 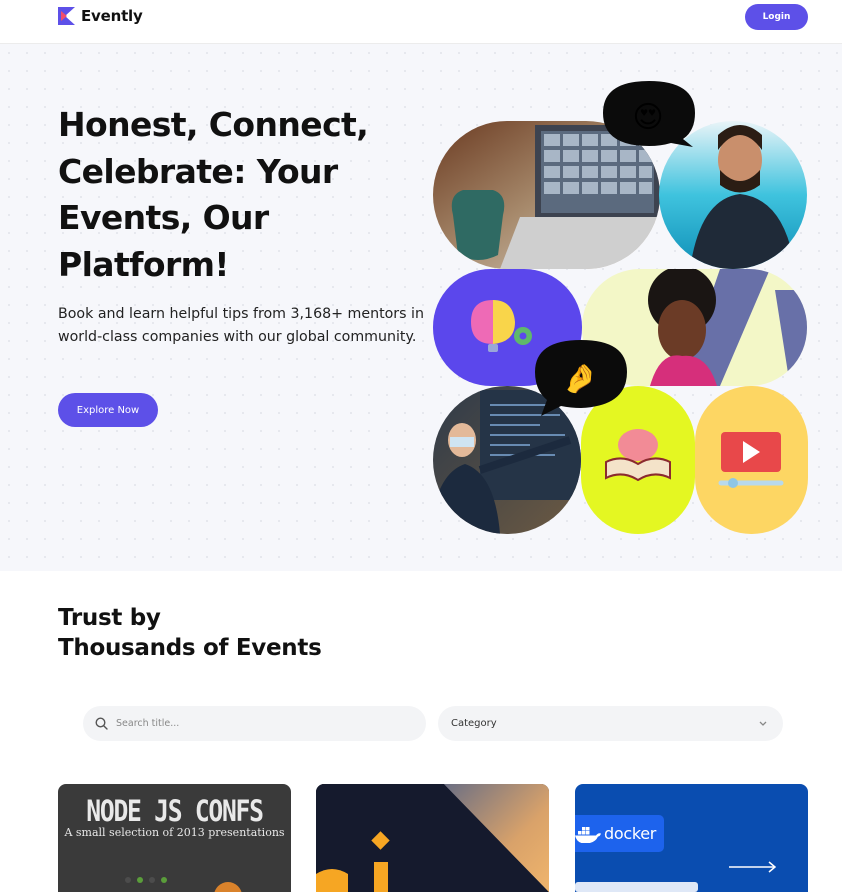 What do you see at coordinates (190, 648) in the screenshot?
I see `section-title-line2: Thousands of Events` at bounding box center [190, 648].